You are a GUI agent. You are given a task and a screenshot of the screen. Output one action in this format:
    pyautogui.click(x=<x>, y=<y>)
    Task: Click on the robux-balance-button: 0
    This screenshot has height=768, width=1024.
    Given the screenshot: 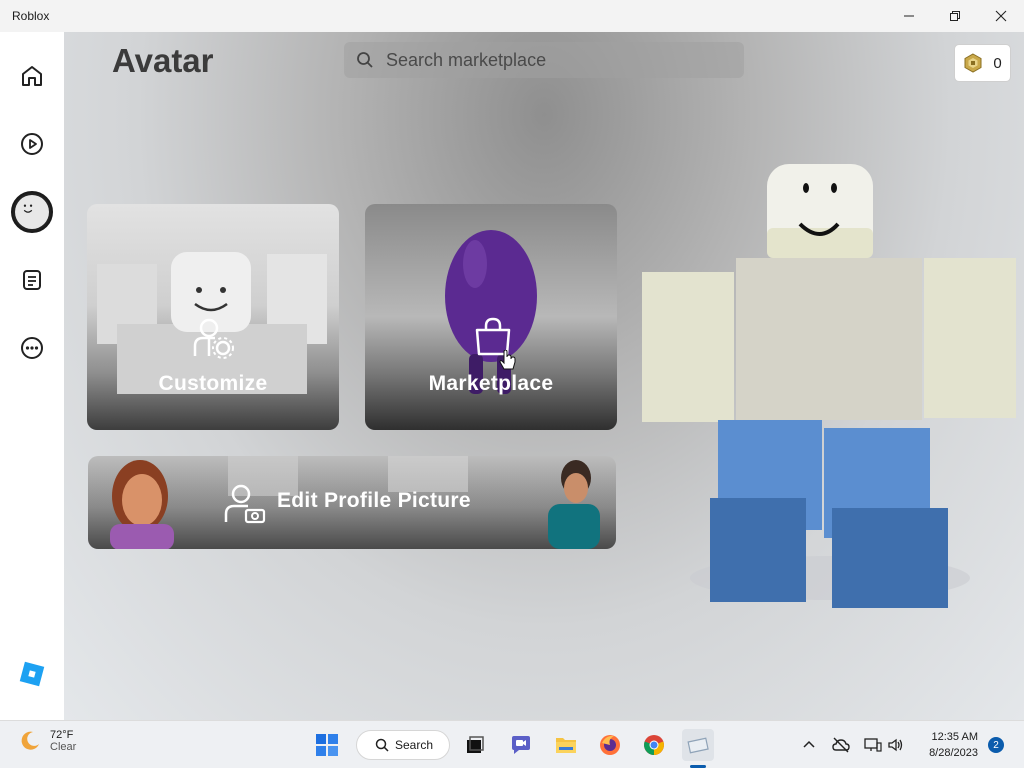 What is the action you would take?
    pyautogui.click(x=982, y=63)
    